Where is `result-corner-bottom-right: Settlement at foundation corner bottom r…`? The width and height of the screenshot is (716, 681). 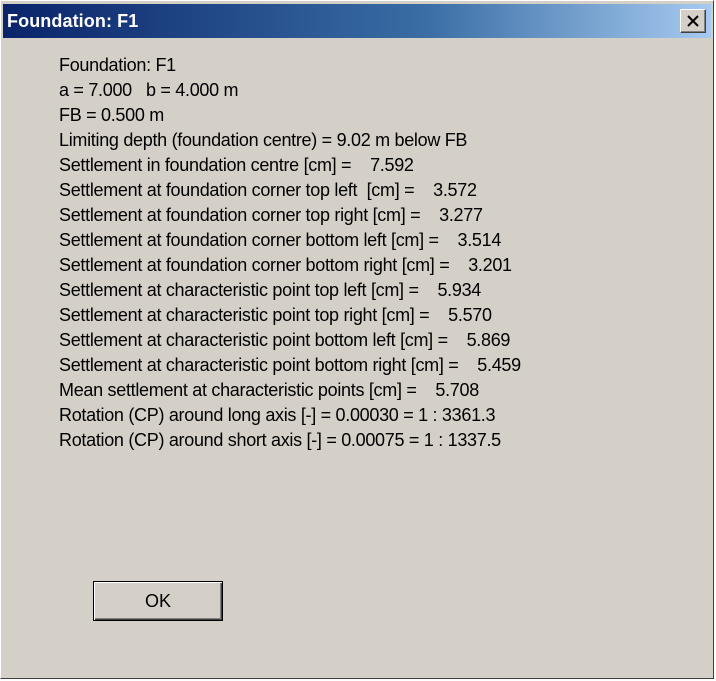 result-corner-bottom-right: Settlement at foundation corner bottom r… is located at coordinates (285, 265).